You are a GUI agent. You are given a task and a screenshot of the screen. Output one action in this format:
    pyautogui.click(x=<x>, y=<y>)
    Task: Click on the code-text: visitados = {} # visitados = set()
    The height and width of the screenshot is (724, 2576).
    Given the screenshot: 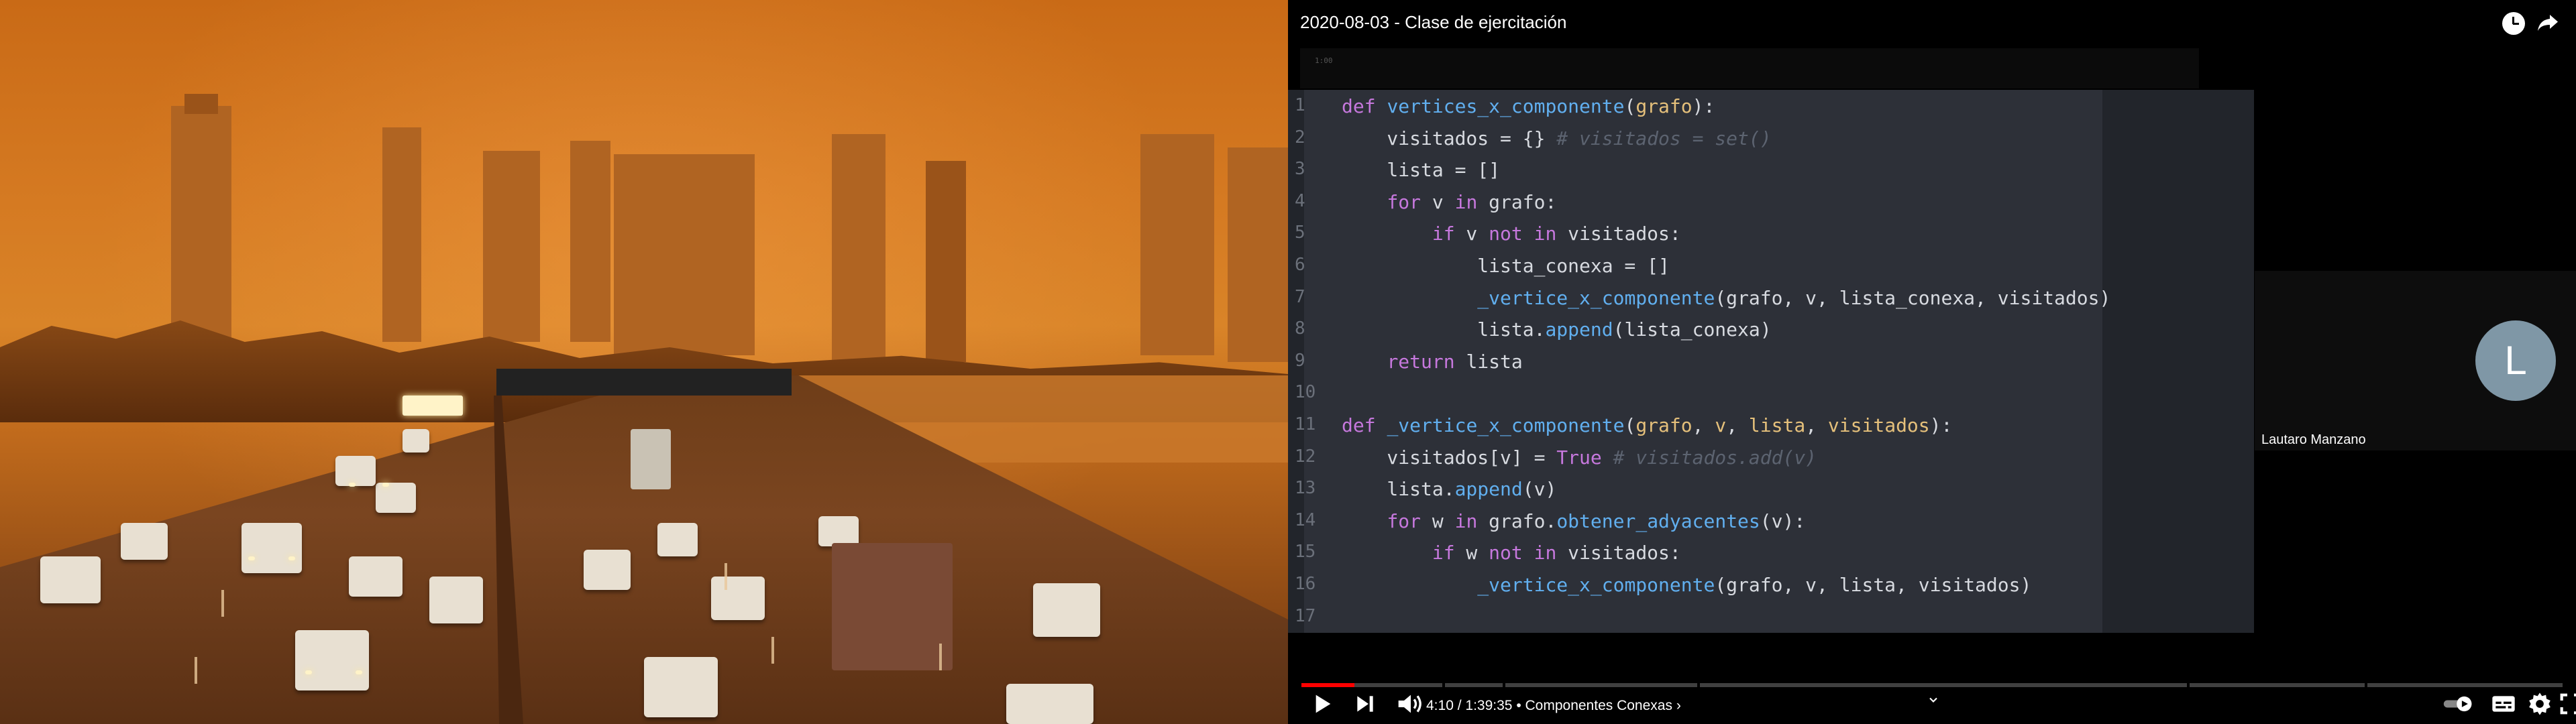 What is the action you would take?
    pyautogui.click(x=1557, y=138)
    